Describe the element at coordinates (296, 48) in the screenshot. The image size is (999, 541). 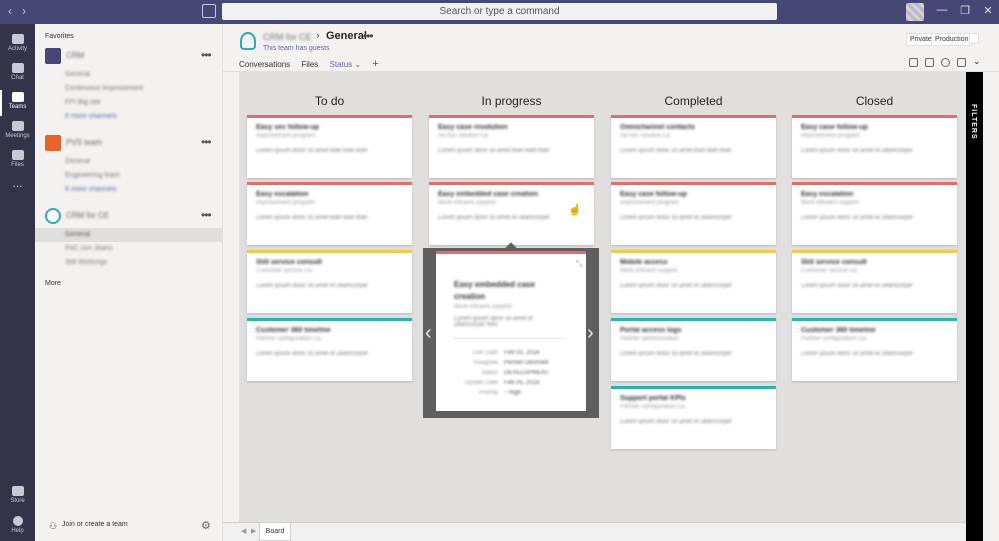
I see `guests-note: This team has guests` at that location.